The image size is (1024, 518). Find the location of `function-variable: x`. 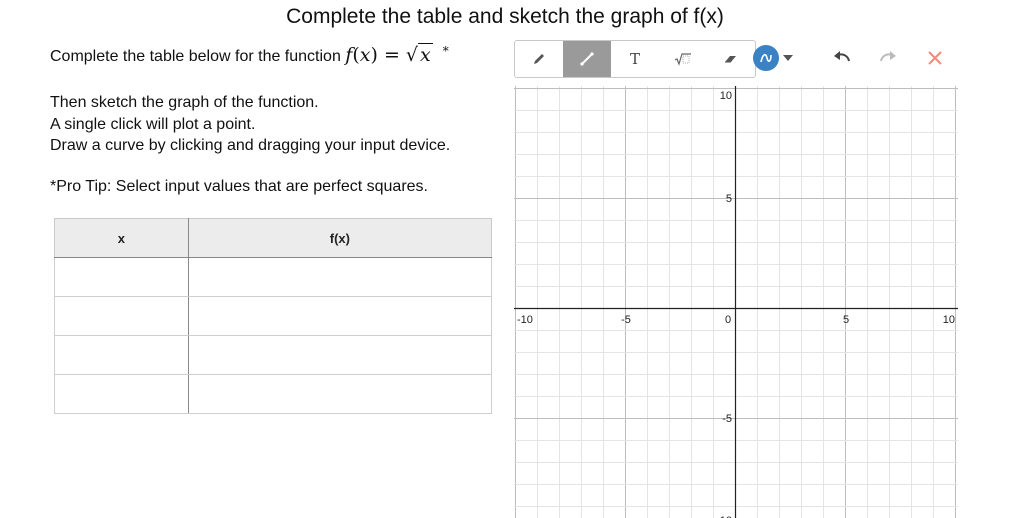

function-variable: x is located at coordinates (365, 55).